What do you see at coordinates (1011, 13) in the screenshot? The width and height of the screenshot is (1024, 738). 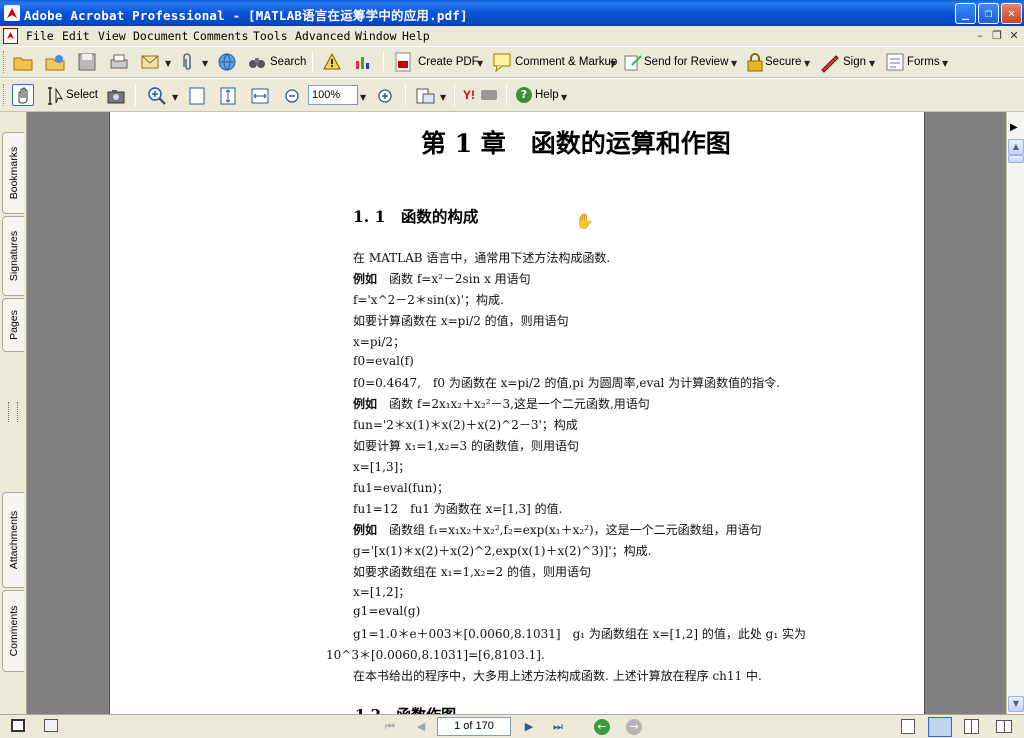 I see `close-button: ✕` at bounding box center [1011, 13].